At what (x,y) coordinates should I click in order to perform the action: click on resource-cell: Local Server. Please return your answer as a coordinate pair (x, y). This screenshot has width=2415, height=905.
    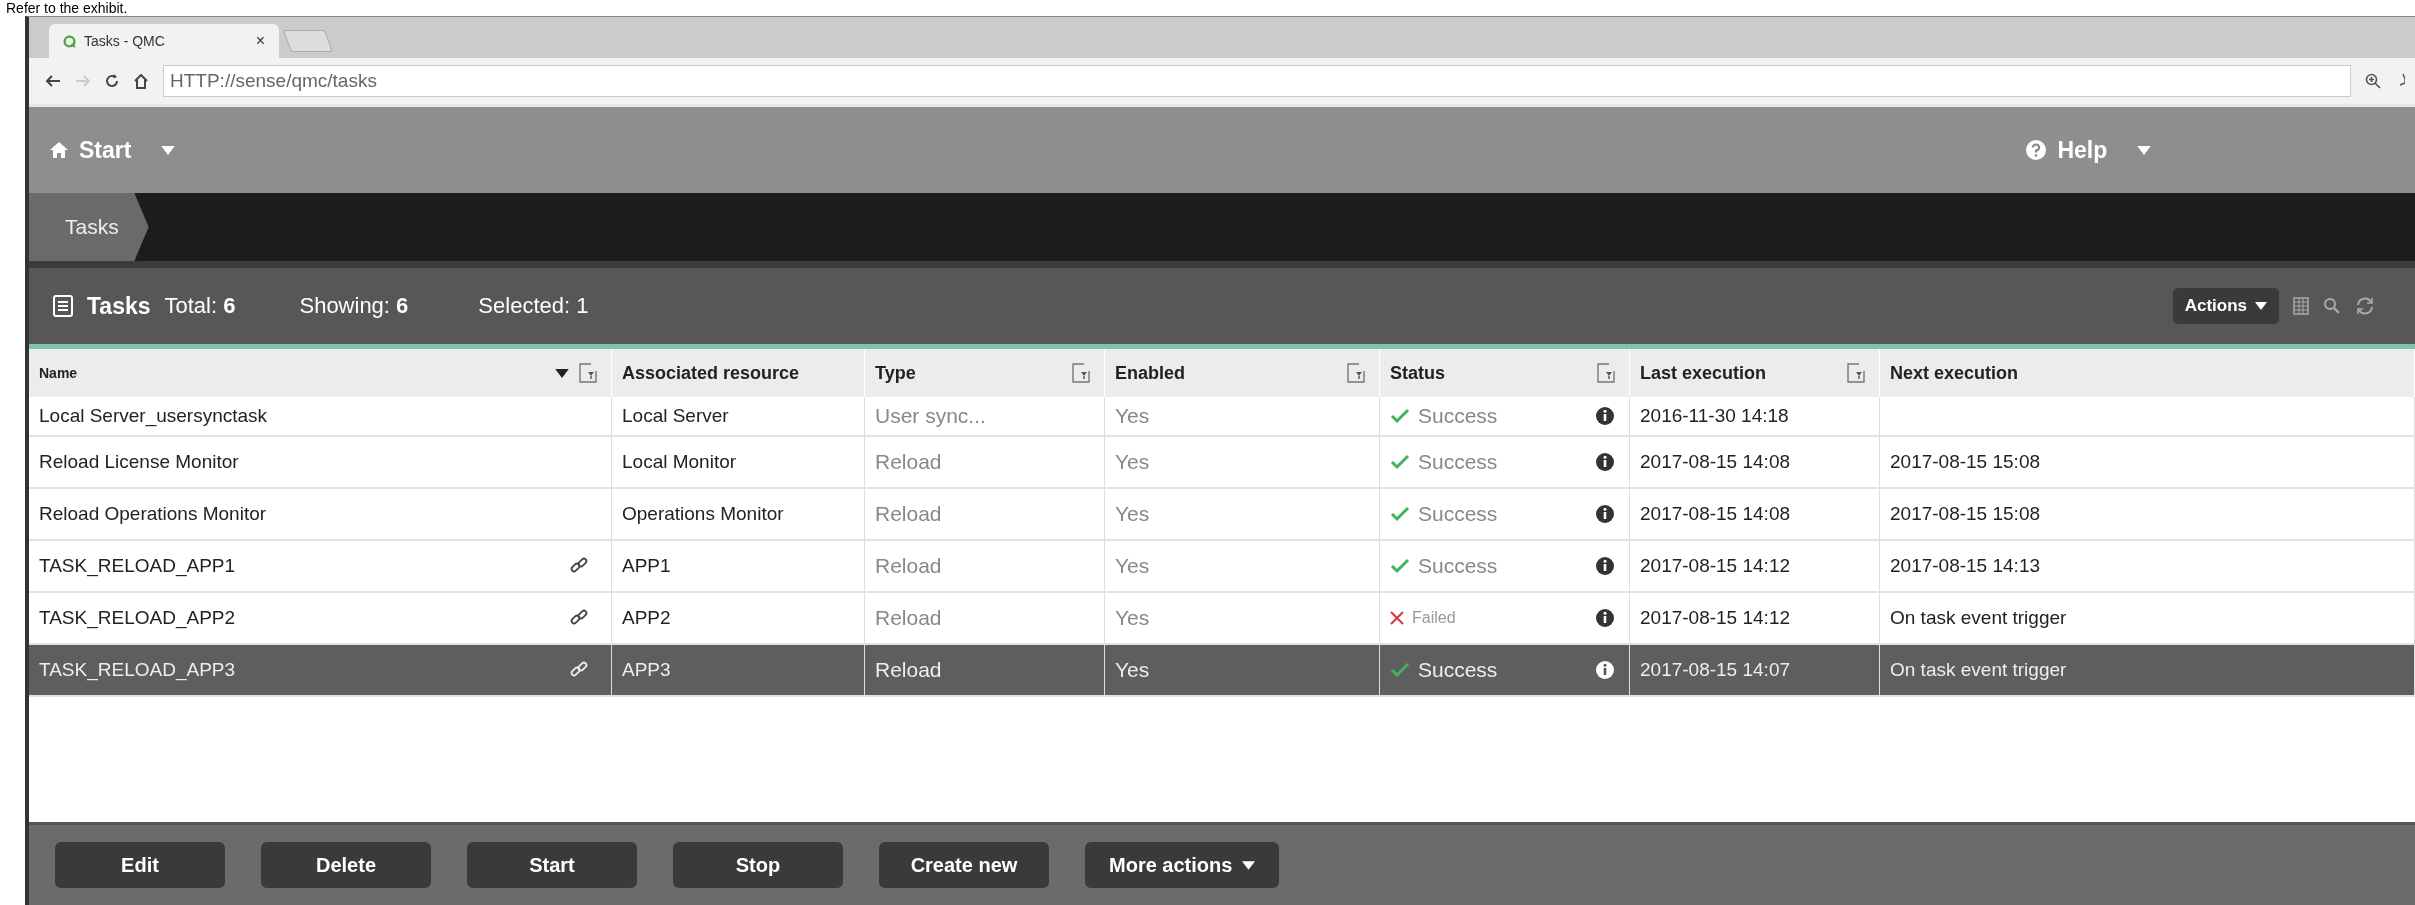
    Looking at the image, I should click on (738, 416).